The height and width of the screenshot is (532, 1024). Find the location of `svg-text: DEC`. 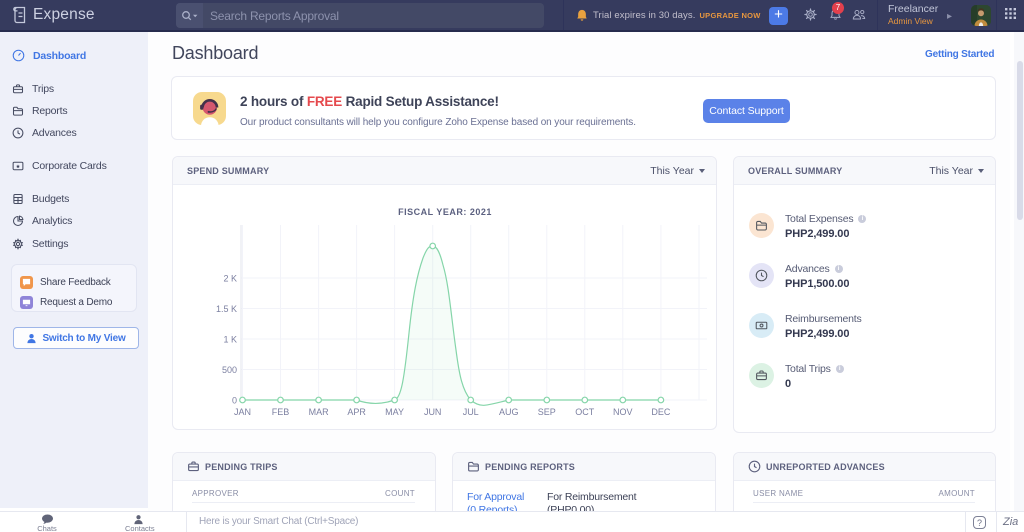

svg-text: DEC is located at coordinates (661, 412).